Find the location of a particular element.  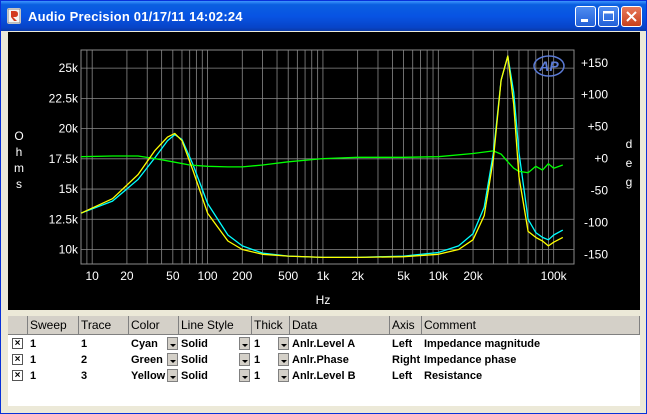

title-bar: Audio Precision 01/17/11 14:02:24 is located at coordinates (323, 16).